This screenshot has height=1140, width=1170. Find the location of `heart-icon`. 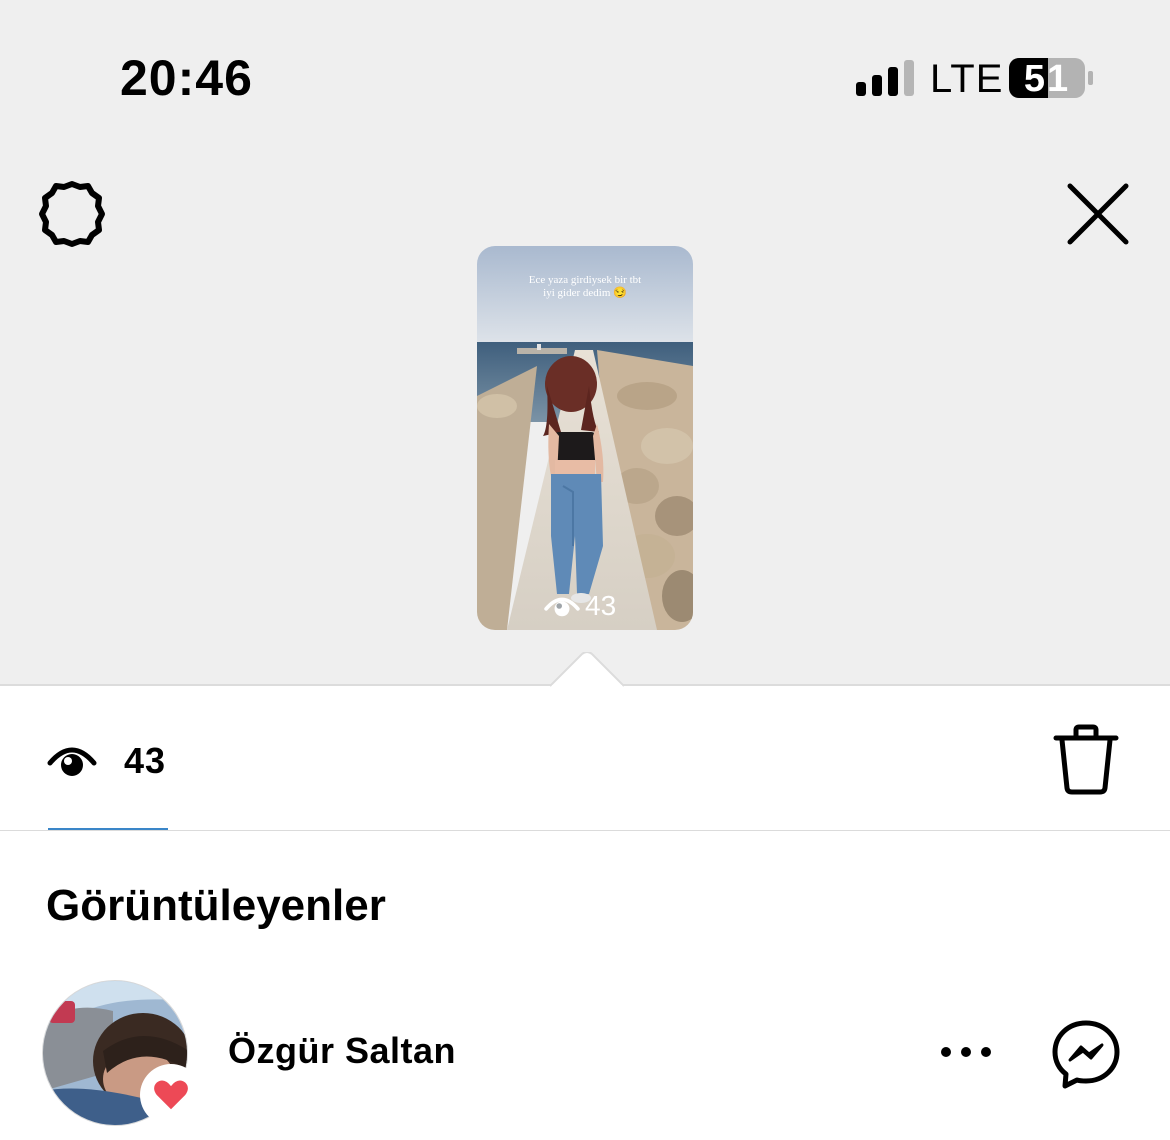

heart-icon is located at coordinates (171, 1095).